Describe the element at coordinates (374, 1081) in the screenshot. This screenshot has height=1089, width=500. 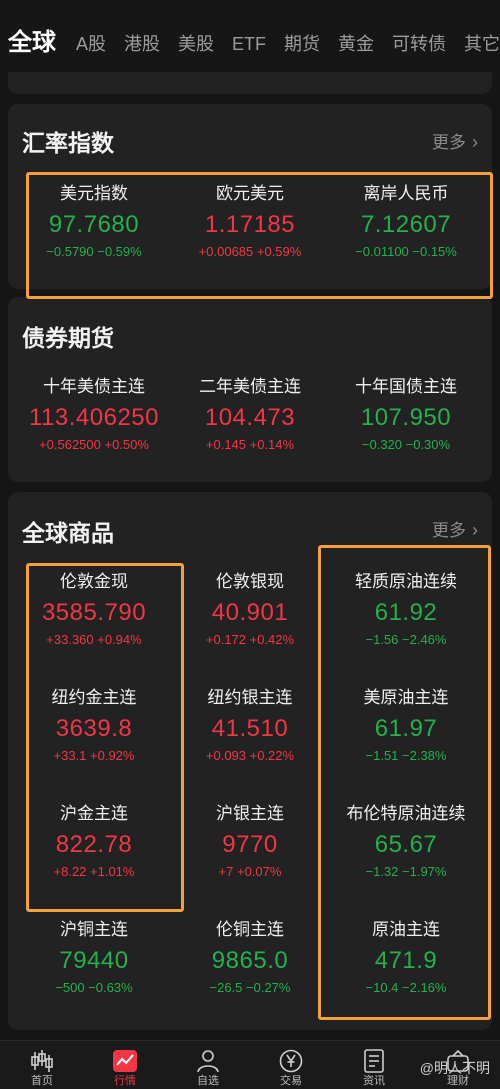
I see `bottom-tab-label: 资讯` at that location.